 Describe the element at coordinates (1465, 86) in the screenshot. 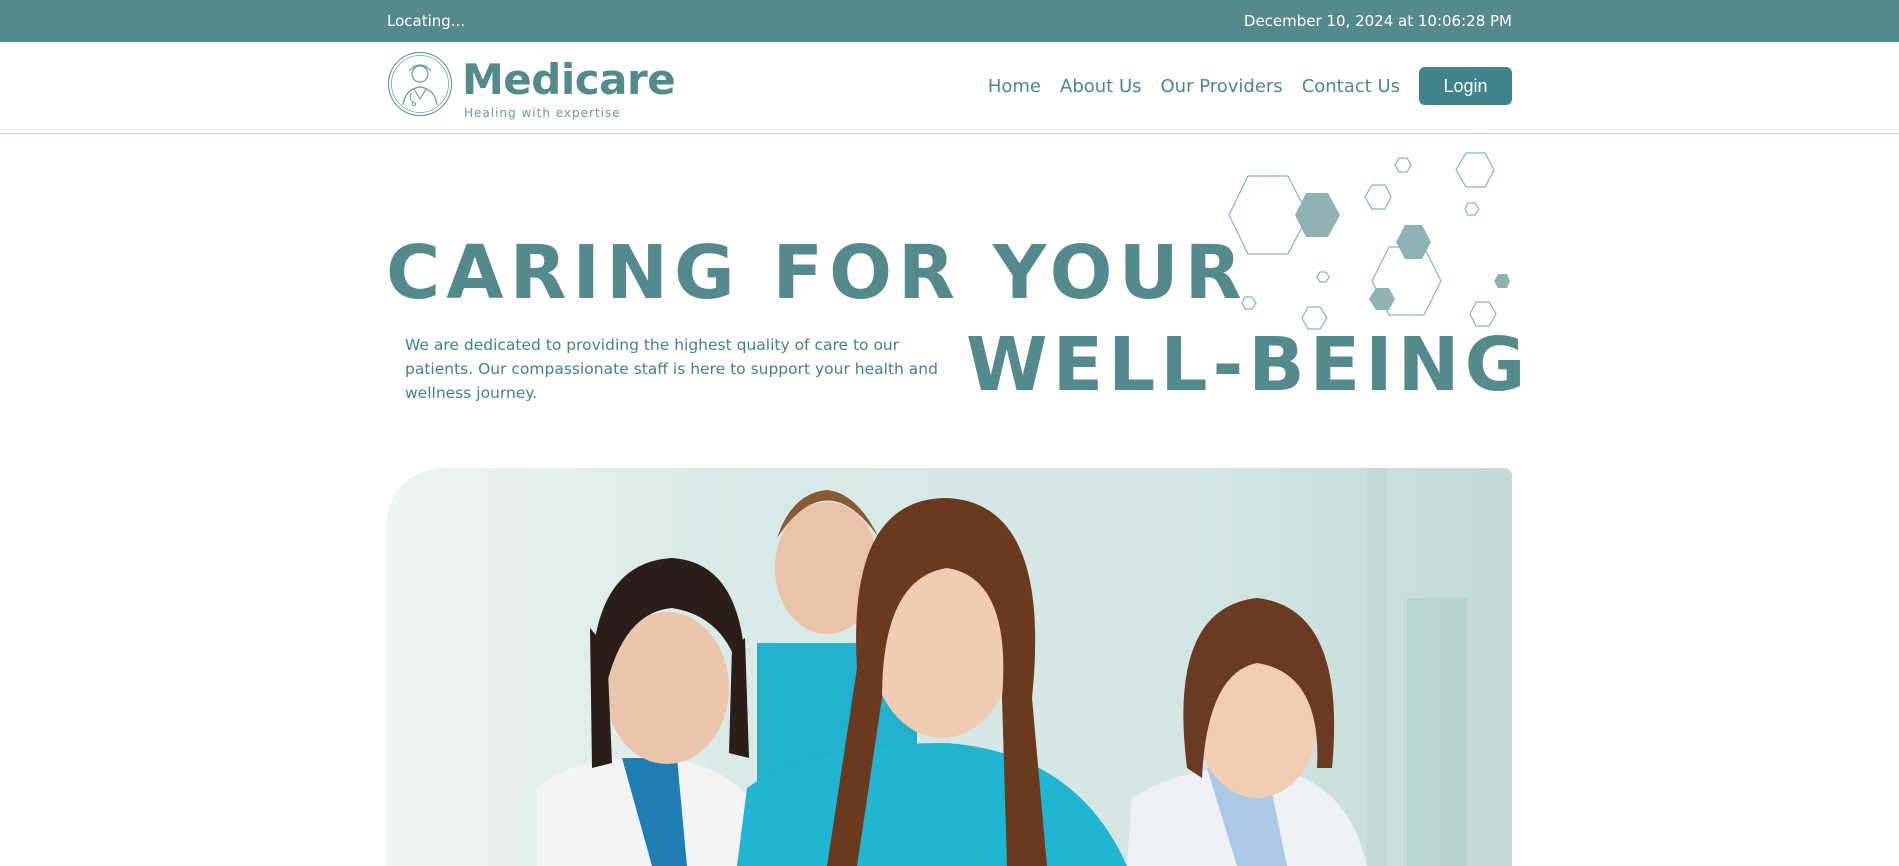

I see `login-button: Login` at that location.